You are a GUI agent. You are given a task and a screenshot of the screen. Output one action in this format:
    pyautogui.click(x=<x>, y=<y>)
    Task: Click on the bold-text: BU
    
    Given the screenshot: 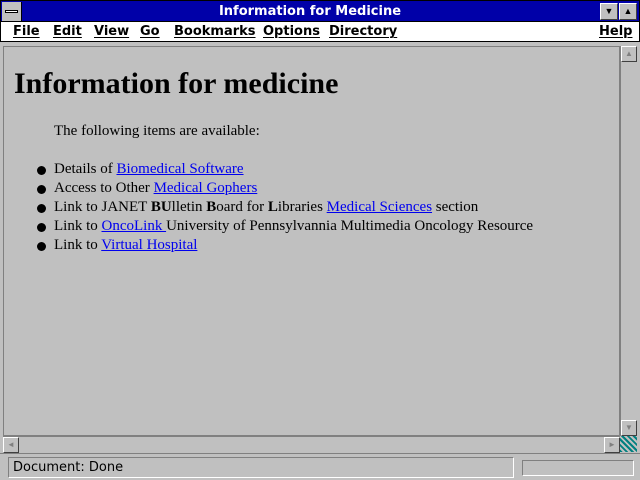 What is the action you would take?
    pyautogui.click(x=161, y=207)
    